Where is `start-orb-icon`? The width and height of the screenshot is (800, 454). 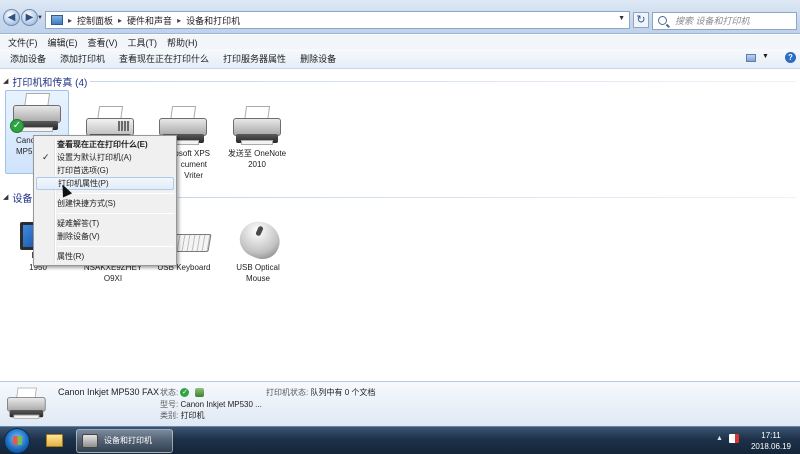
start-orb-icon is located at coordinates (17, 441).